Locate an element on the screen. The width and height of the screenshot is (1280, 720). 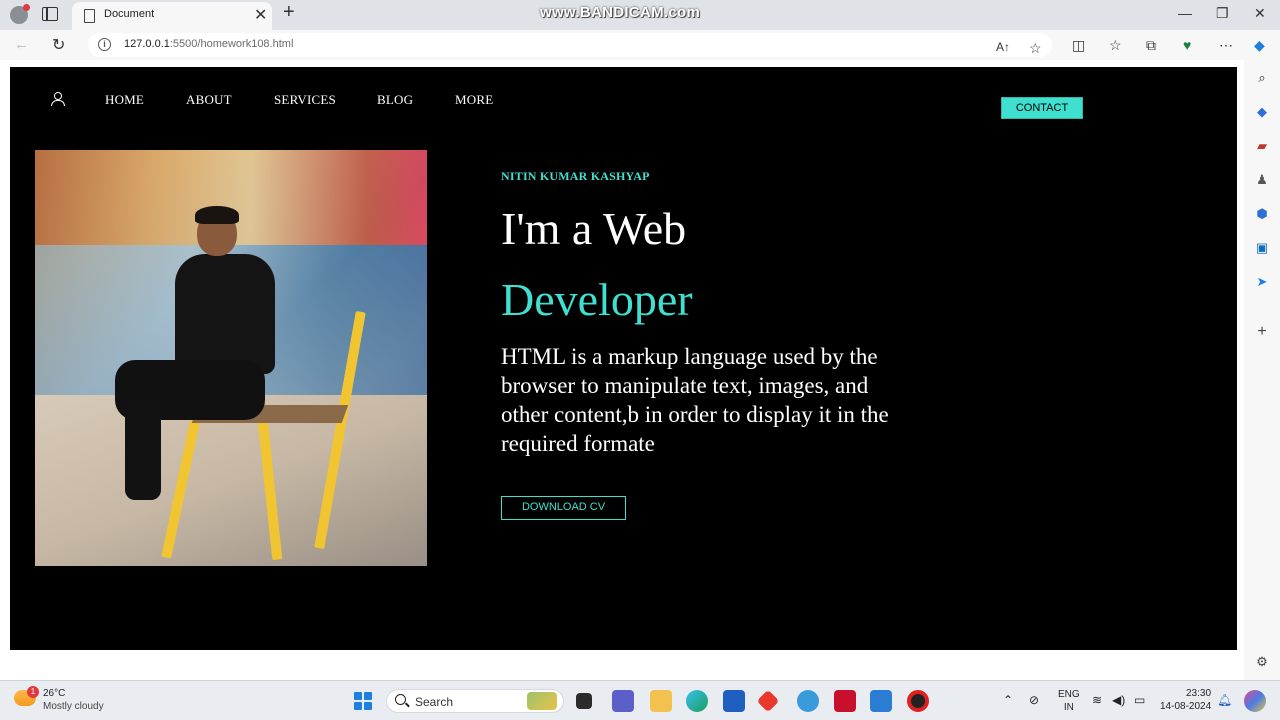
read-aloud-icon: A↑ is located at coordinates (1003, 47).